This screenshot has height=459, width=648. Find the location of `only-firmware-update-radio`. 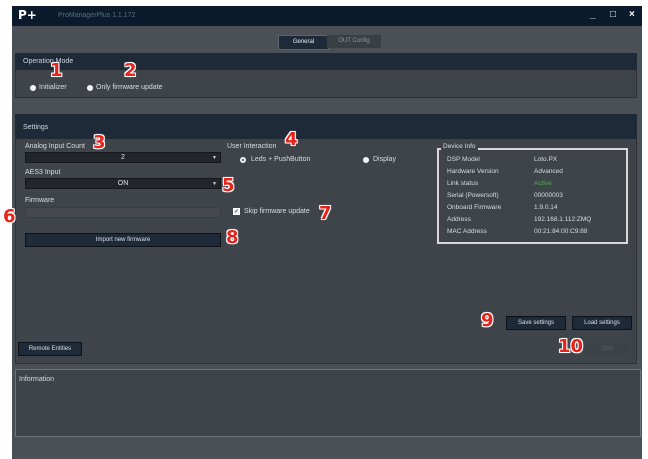

only-firmware-update-radio is located at coordinates (90, 88).